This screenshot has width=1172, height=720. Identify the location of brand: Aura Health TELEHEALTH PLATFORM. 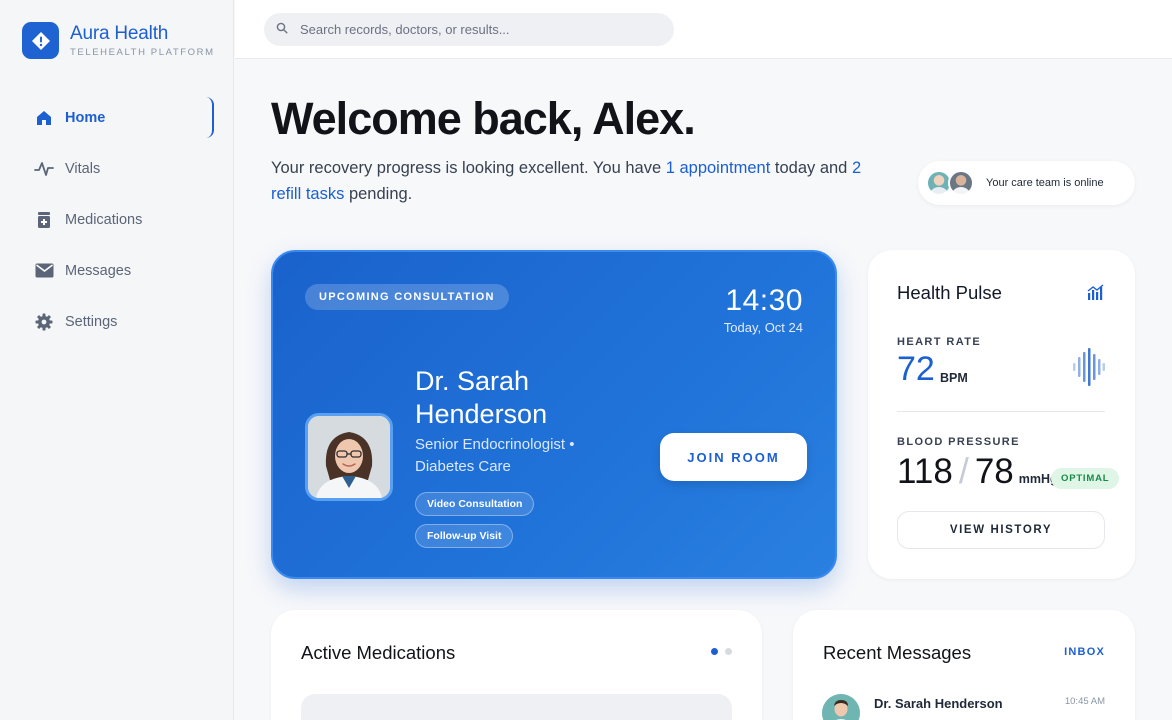
(118, 40).